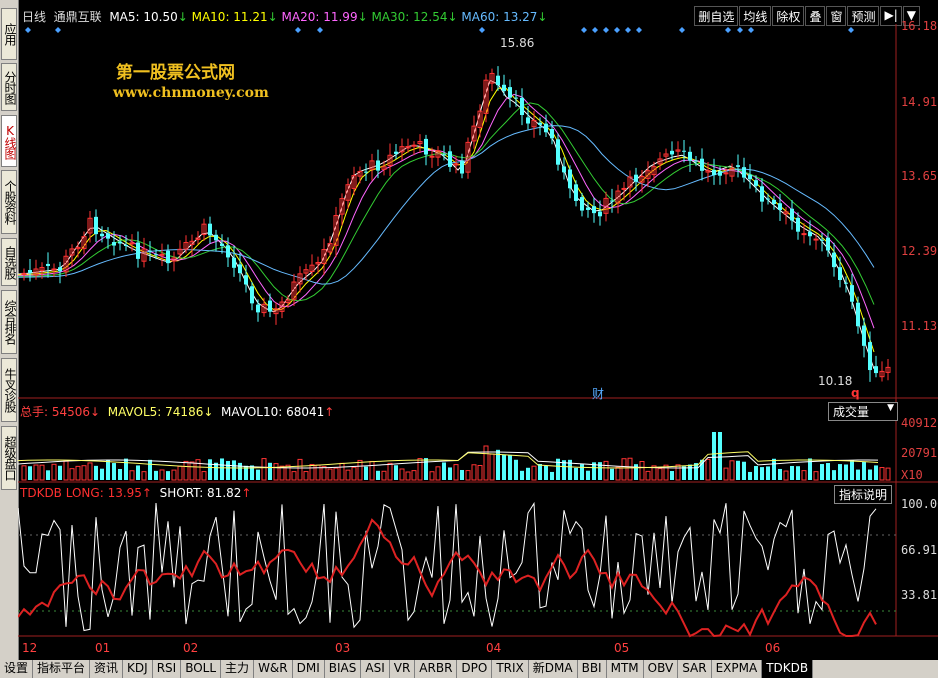 The height and width of the screenshot is (678, 938). Describe the element at coordinates (863, 494) in the screenshot. I see `indicator-help-button: 指标说明` at that location.